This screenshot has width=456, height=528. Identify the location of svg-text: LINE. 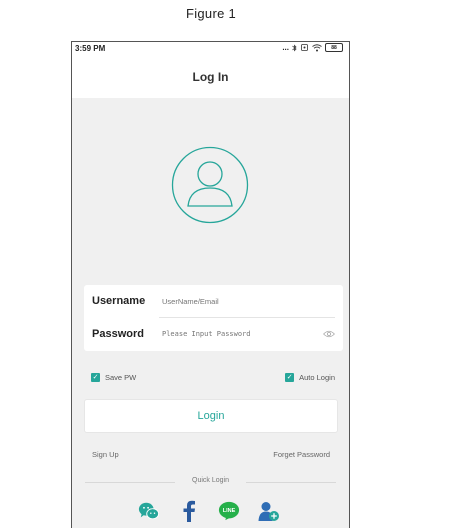
(229, 511).